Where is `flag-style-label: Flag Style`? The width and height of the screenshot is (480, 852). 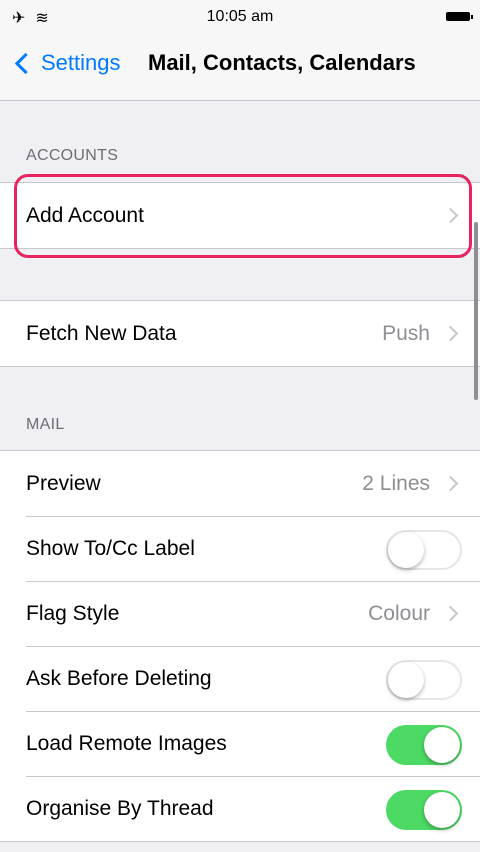 flag-style-label: Flag Style is located at coordinates (73, 613).